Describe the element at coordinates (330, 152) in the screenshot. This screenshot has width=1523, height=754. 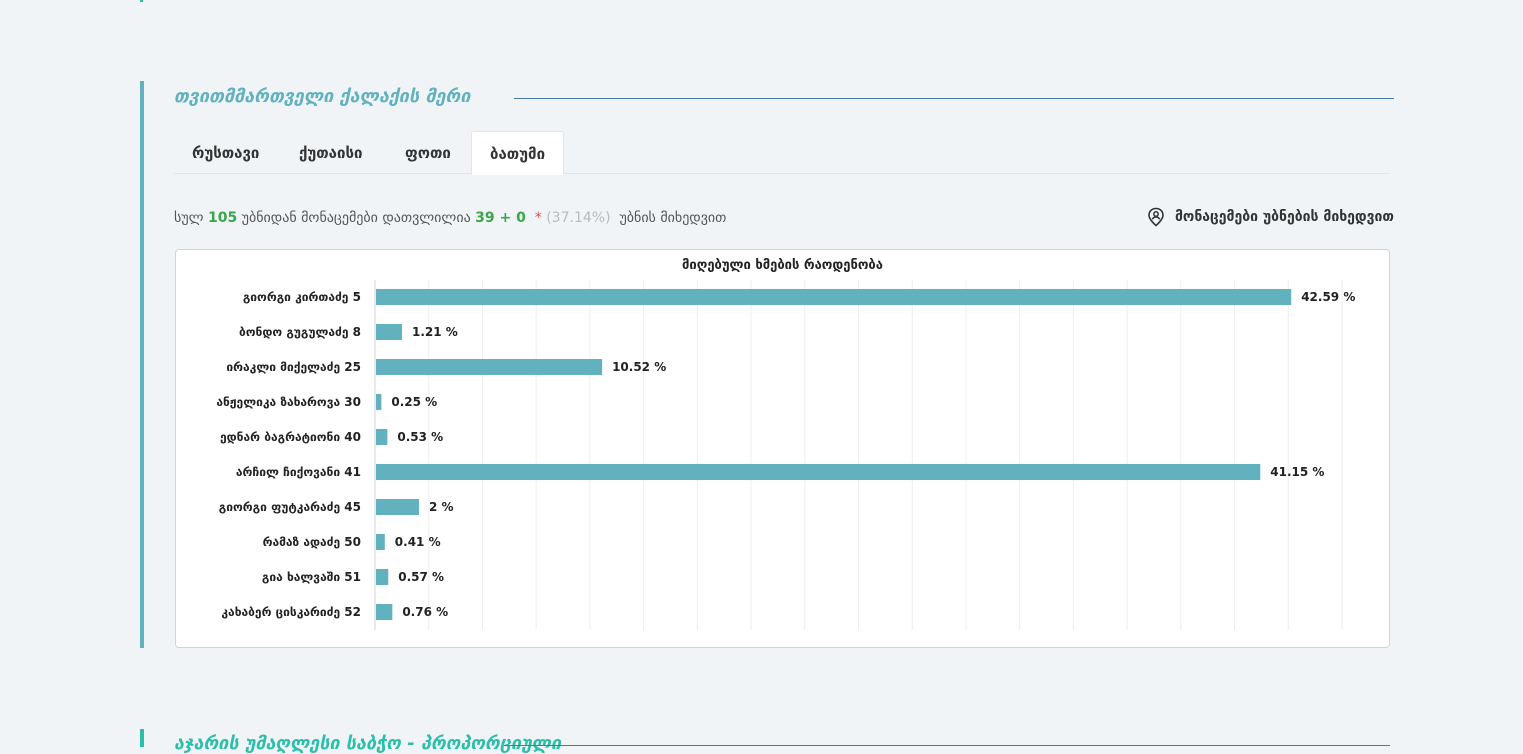
I see `tab-kutaisi: ქუთაისი` at that location.